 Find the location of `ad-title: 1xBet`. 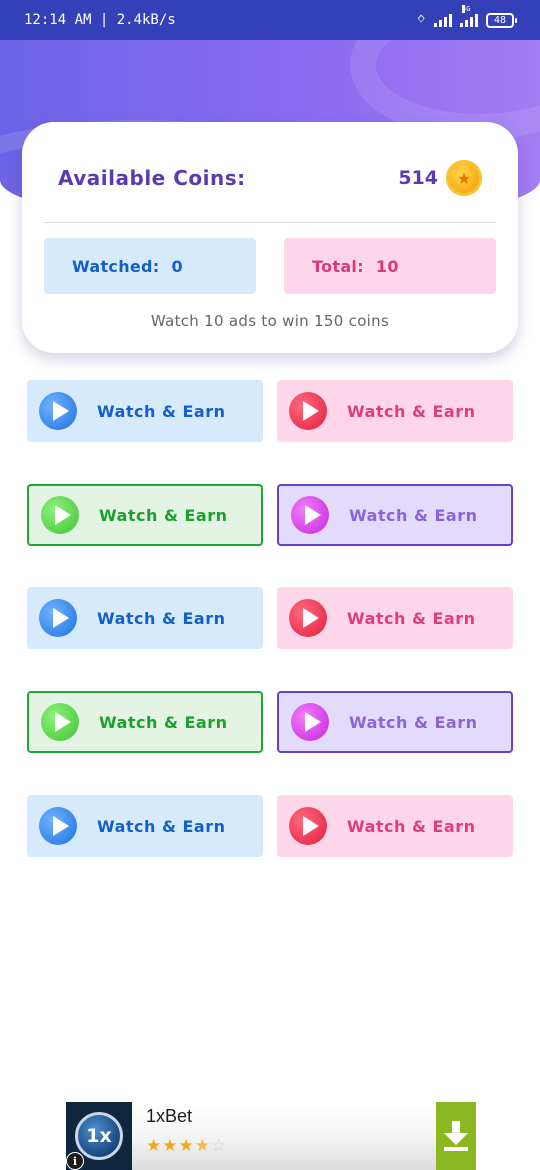

ad-title: 1xBet is located at coordinates (169, 1116).